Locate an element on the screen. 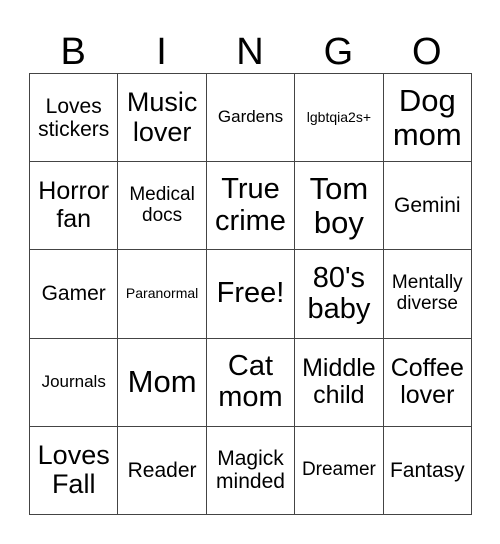 The width and height of the screenshot is (500, 544). bingo-cell: Gamer is located at coordinates (74, 294).